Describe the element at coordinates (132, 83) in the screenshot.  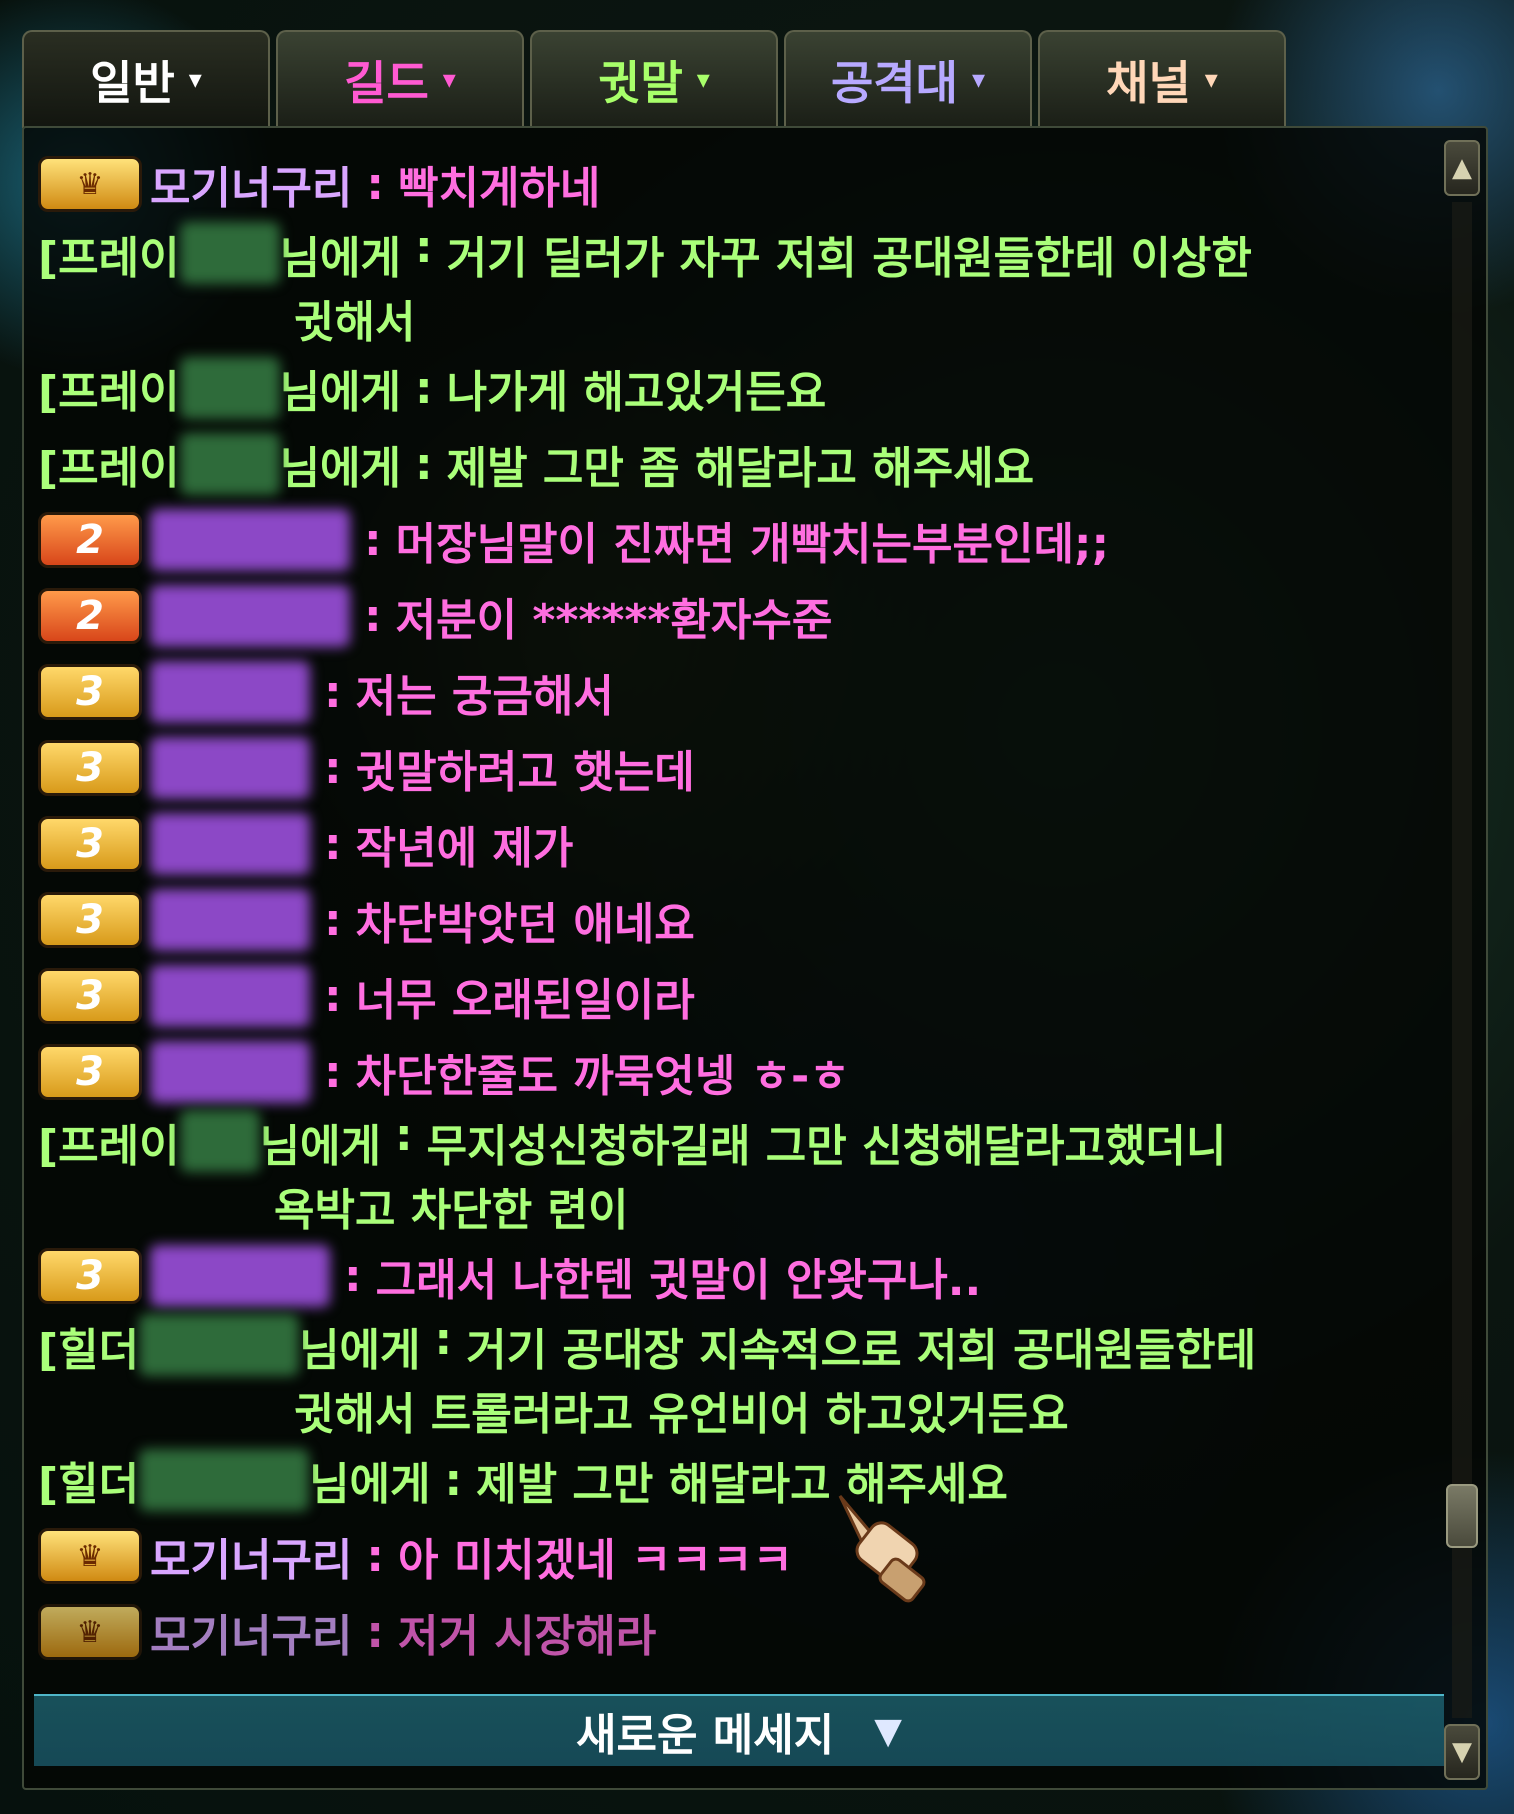
I see `tab-label: 일반` at that location.